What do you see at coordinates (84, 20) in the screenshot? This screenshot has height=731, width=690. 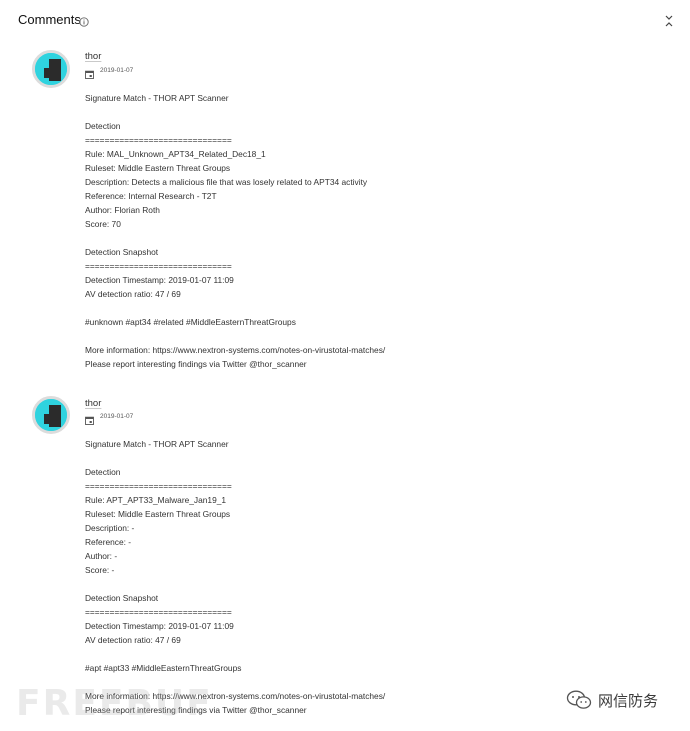 I see `info-icon` at bounding box center [84, 20].